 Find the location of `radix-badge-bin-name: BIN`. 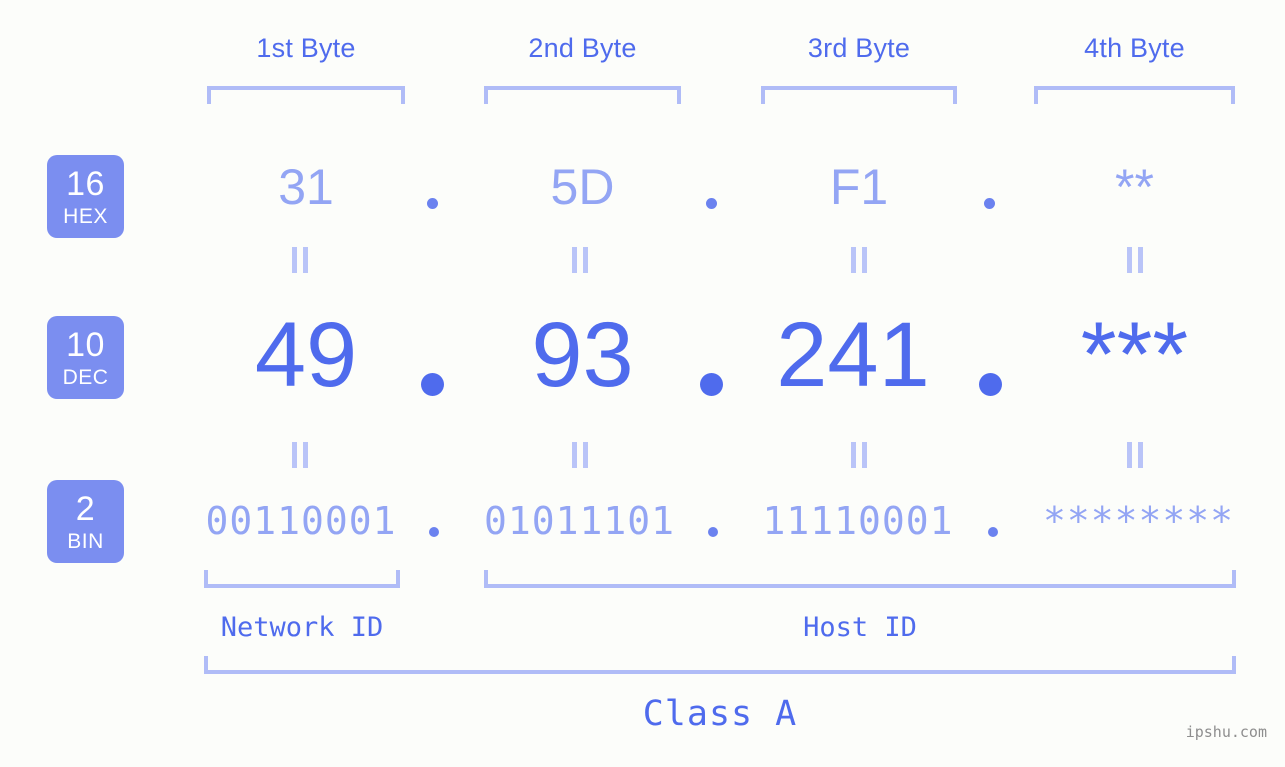

radix-badge-bin-name: BIN is located at coordinates (85, 541).